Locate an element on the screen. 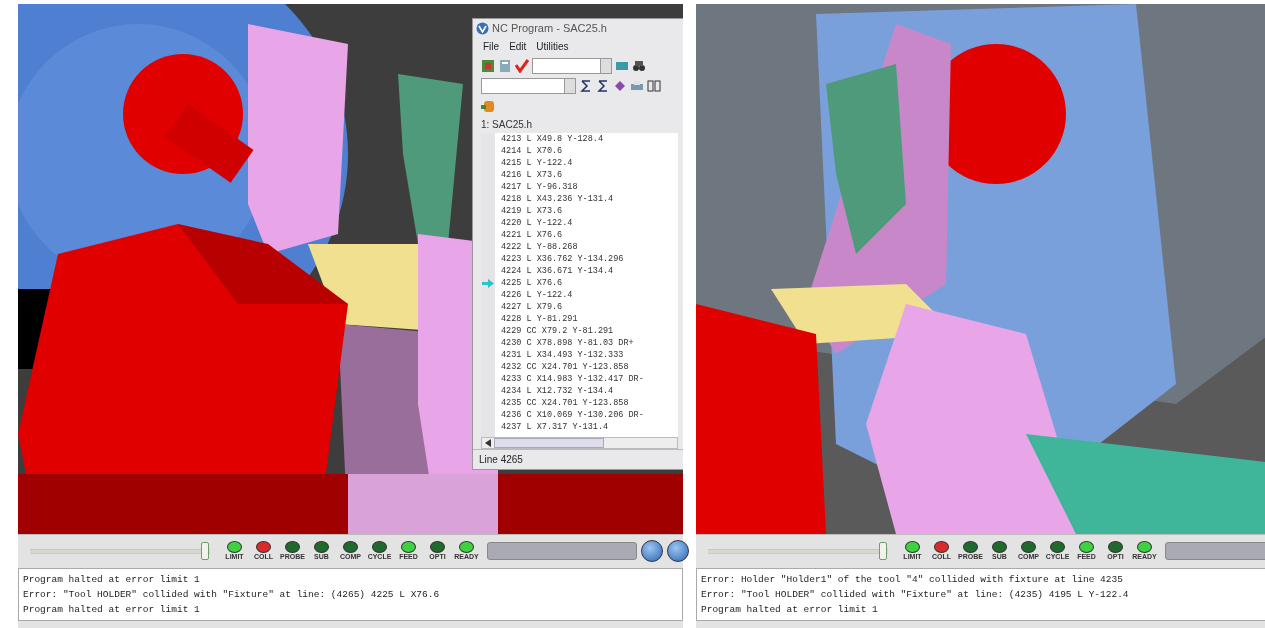 This screenshot has height=628, width=1265. code-line: 4228 L Y-81.291 is located at coordinates (539, 319).